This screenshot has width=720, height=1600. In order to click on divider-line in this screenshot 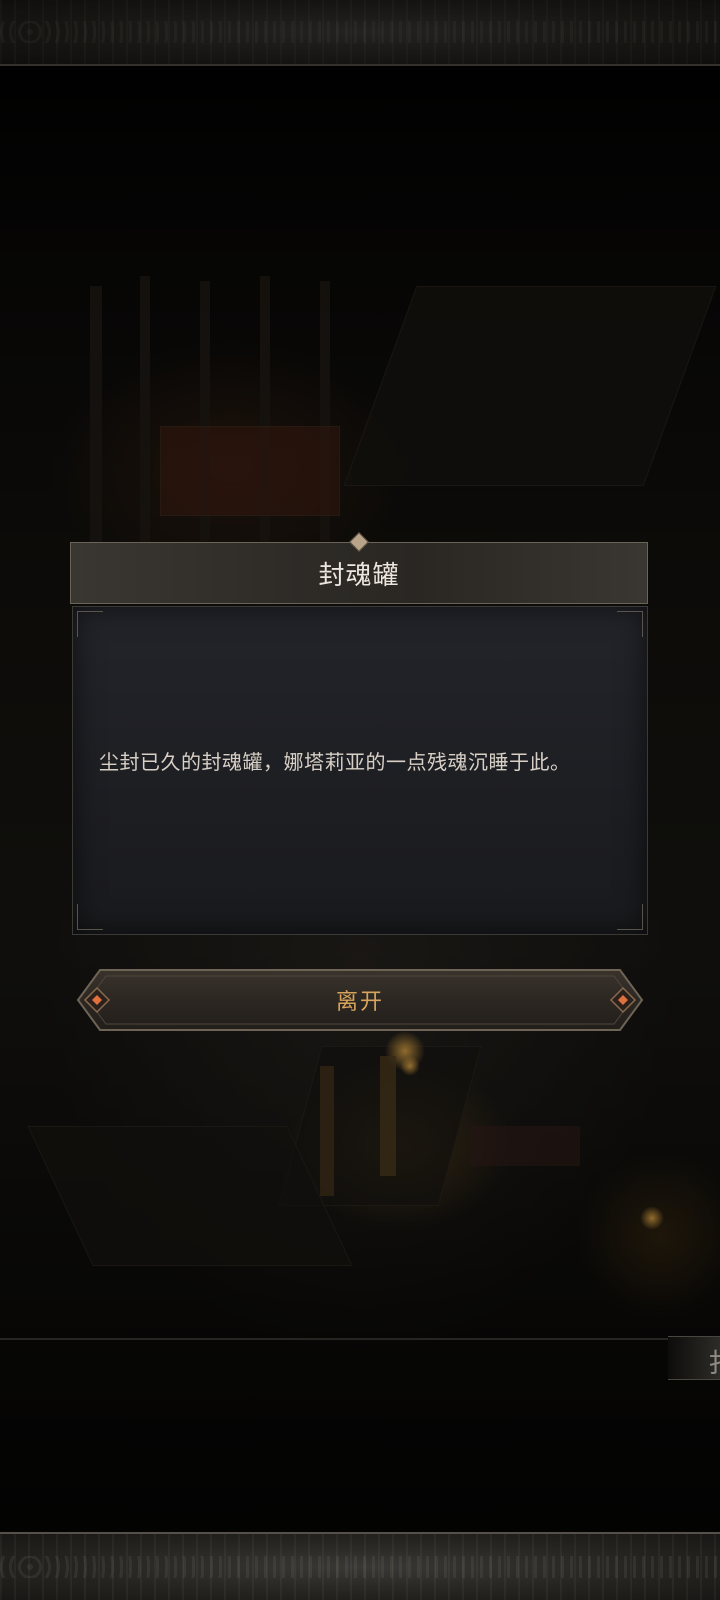, I will do `click(334, 1339)`.